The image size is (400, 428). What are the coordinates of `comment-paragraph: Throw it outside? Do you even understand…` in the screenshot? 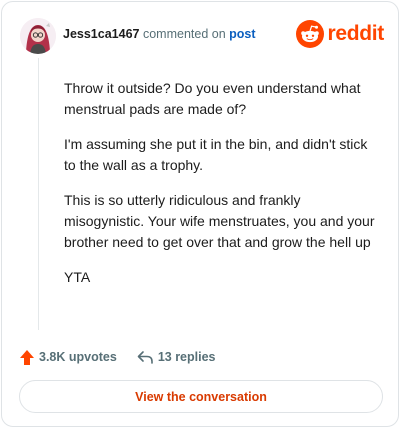 It's located at (212, 98).